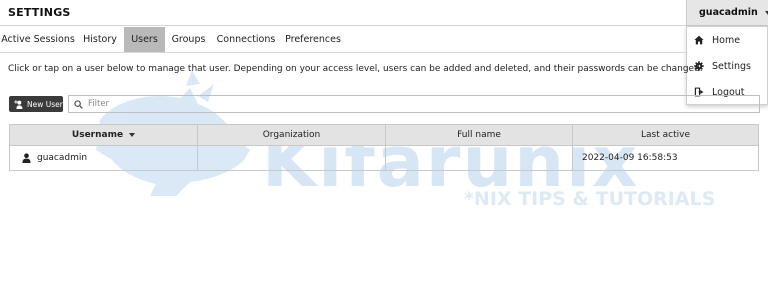  What do you see at coordinates (246, 39) in the screenshot?
I see `tab-connections: Connections` at bounding box center [246, 39].